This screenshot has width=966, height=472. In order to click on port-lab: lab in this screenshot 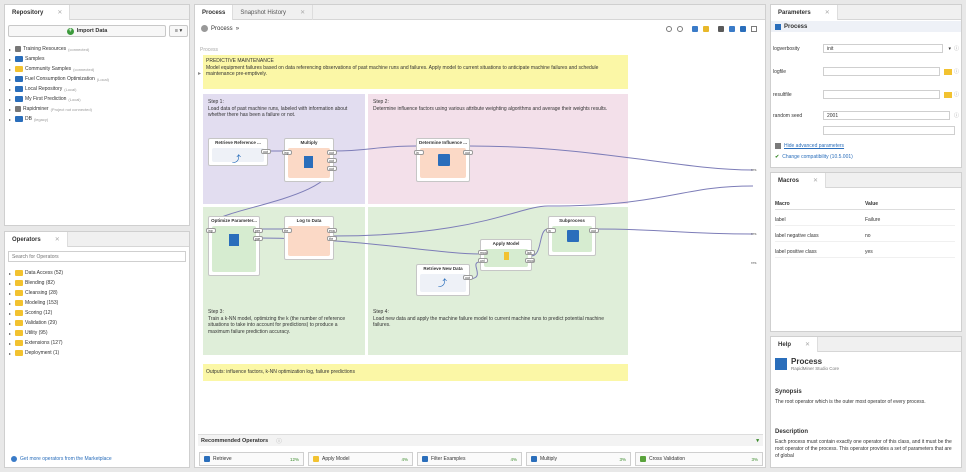, I will do `click(530, 252)`.